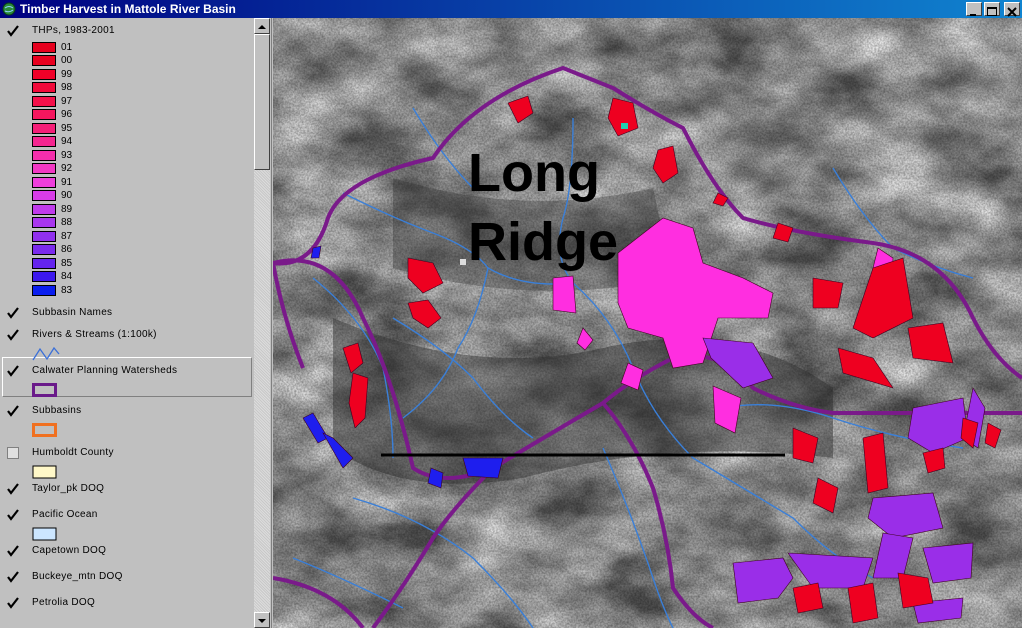 This screenshot has height=628, width=1022. What do you see at coordinates (69, 550) in the screenshot?
I see `layer-label: Capetown DOQ` at bounding box center [69, 550].